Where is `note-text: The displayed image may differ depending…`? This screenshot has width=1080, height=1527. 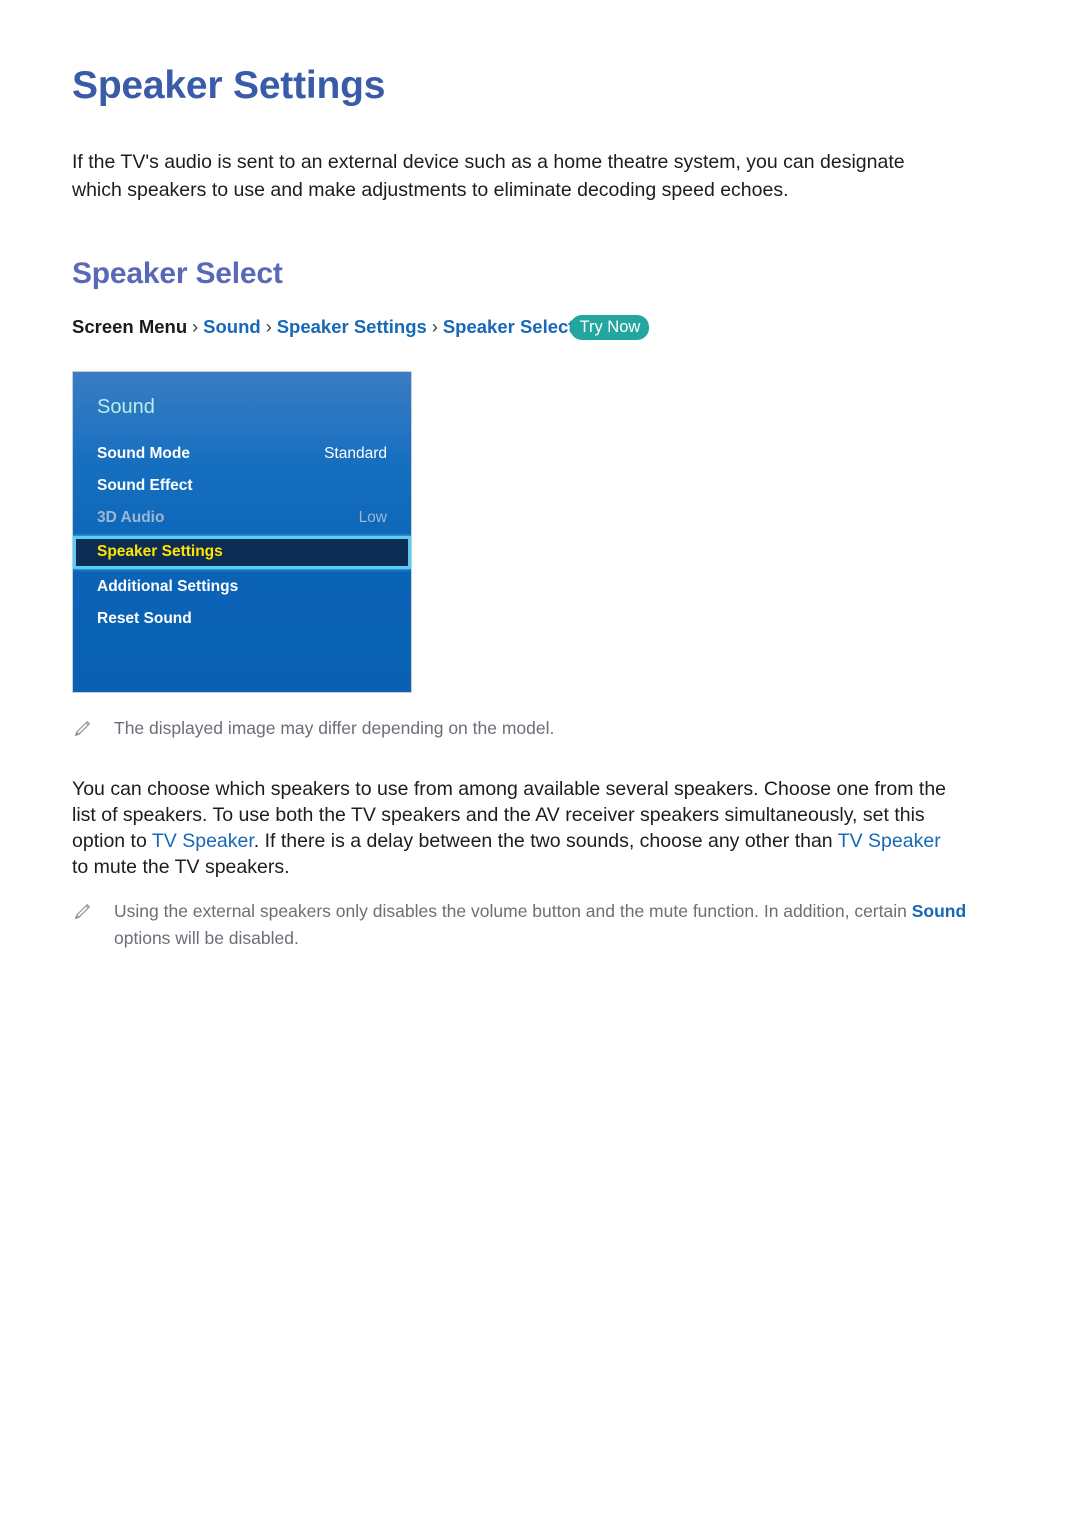 note-text: The displayed image may differ depending… is located at coordinates (334, 727).